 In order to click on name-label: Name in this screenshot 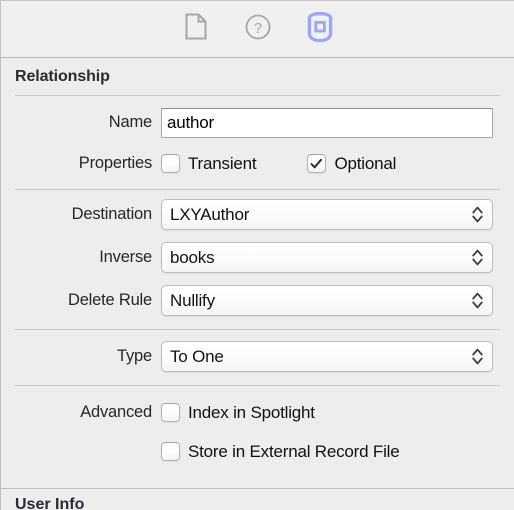, I will do `click(130, 122)`.